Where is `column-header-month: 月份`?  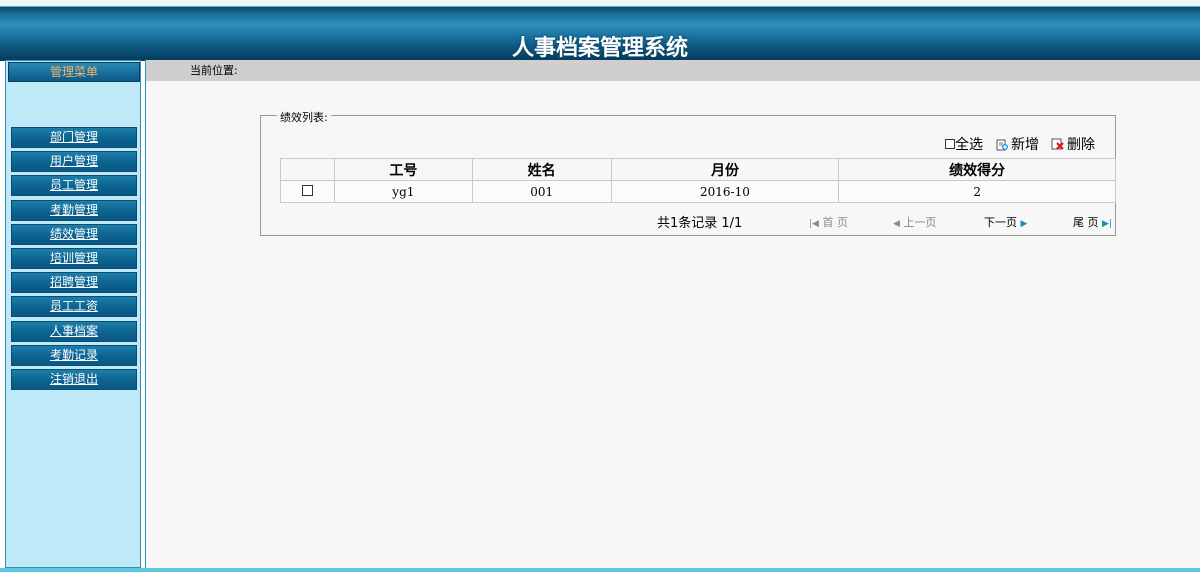 column-header-month: 月份 is located at coordinates (725, 169).